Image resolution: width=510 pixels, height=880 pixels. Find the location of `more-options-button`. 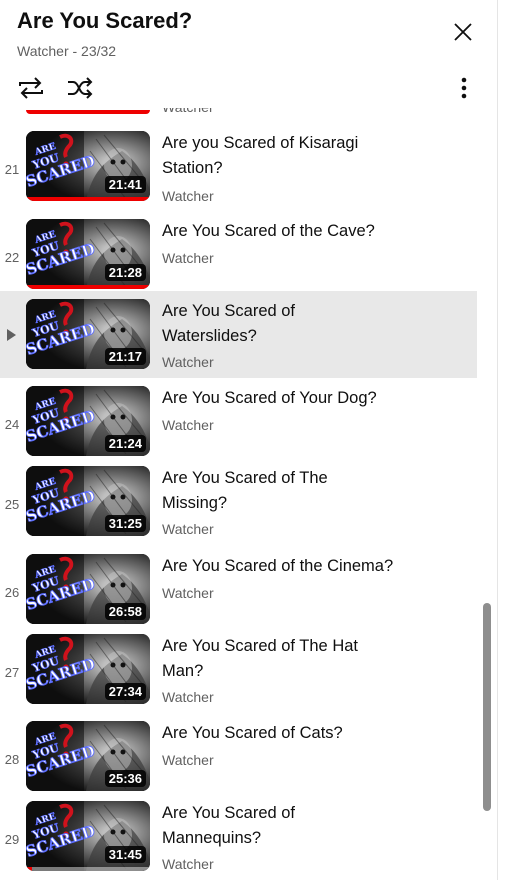

more-options-button is located at coordinates (464, 88).